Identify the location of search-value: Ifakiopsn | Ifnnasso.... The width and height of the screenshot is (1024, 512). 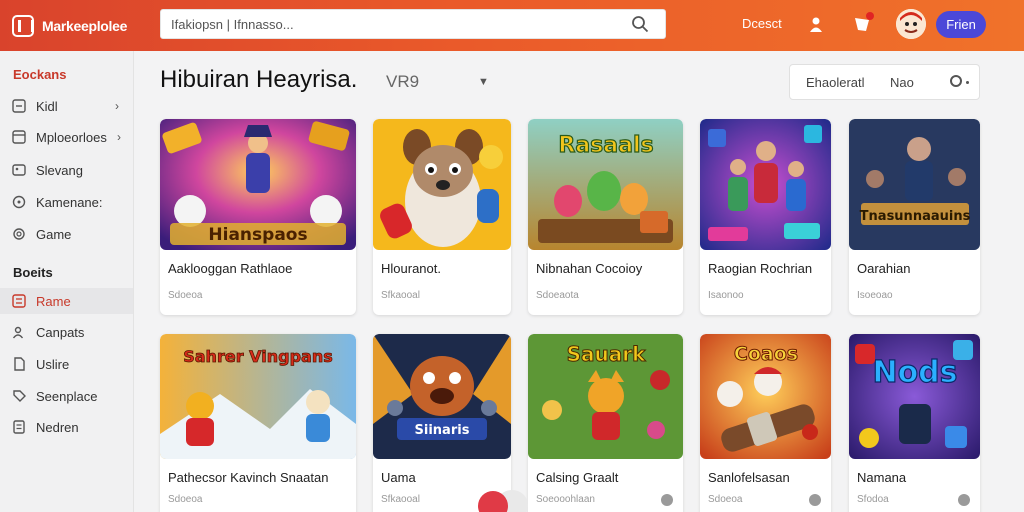
(232, 24).